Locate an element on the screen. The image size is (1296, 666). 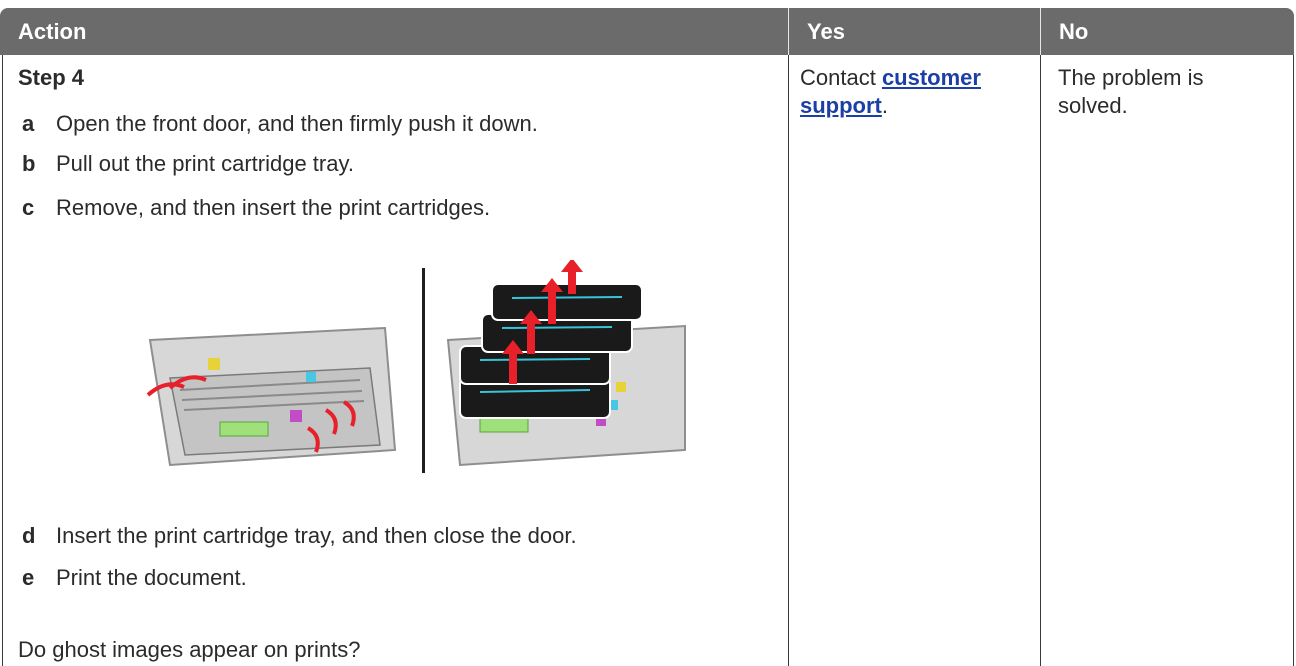
column-header-action: Action is located at coordinates (394, 31).